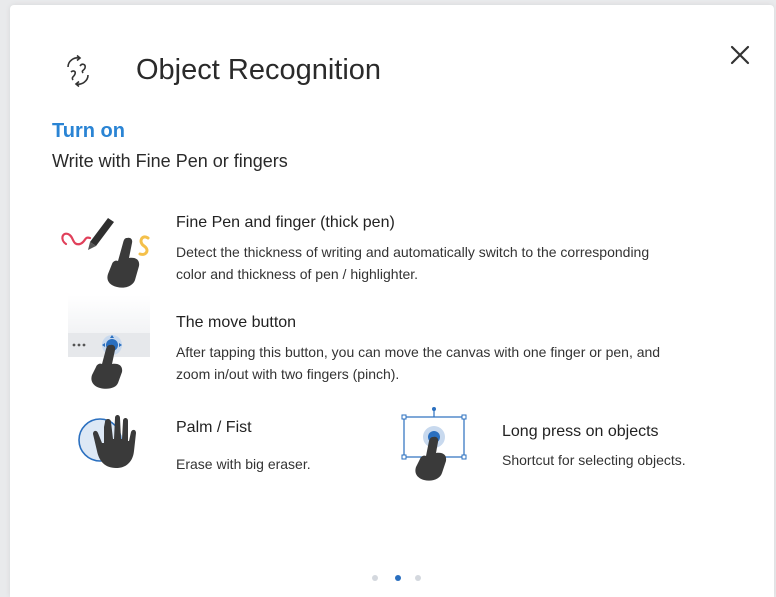 Image resolution: width=776 pixels, height=597 pixels. I want to click on dialog-title: Object Recognition, so click(259, 70).